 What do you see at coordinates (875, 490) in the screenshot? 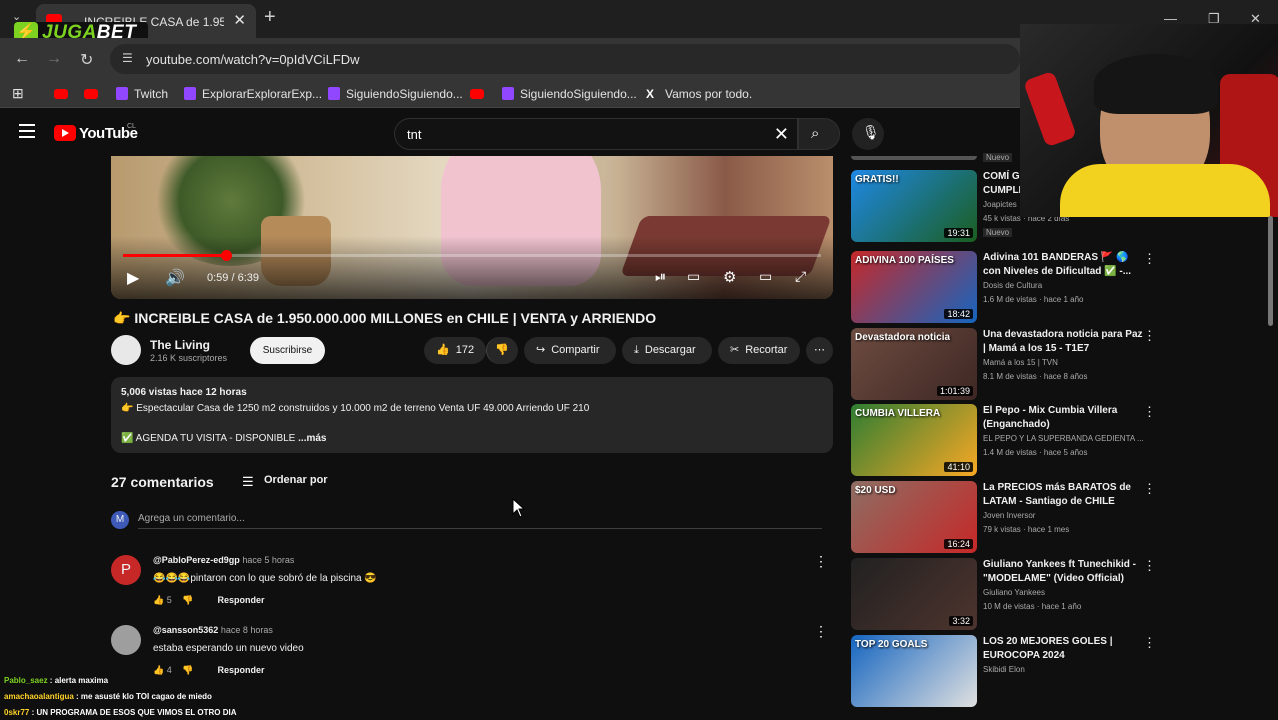
I see `thumbnail-text: $20 USD` at bounding box center [875, 490].